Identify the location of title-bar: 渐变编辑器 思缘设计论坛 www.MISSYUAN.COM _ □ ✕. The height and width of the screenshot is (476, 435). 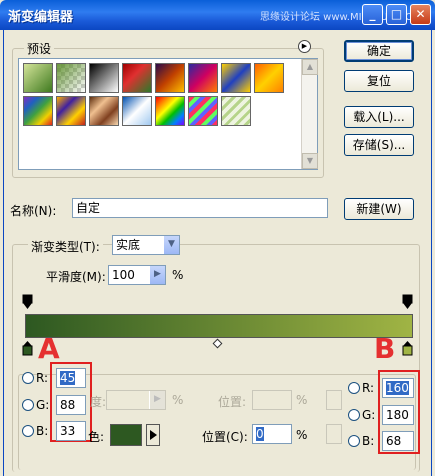
(217, 15).